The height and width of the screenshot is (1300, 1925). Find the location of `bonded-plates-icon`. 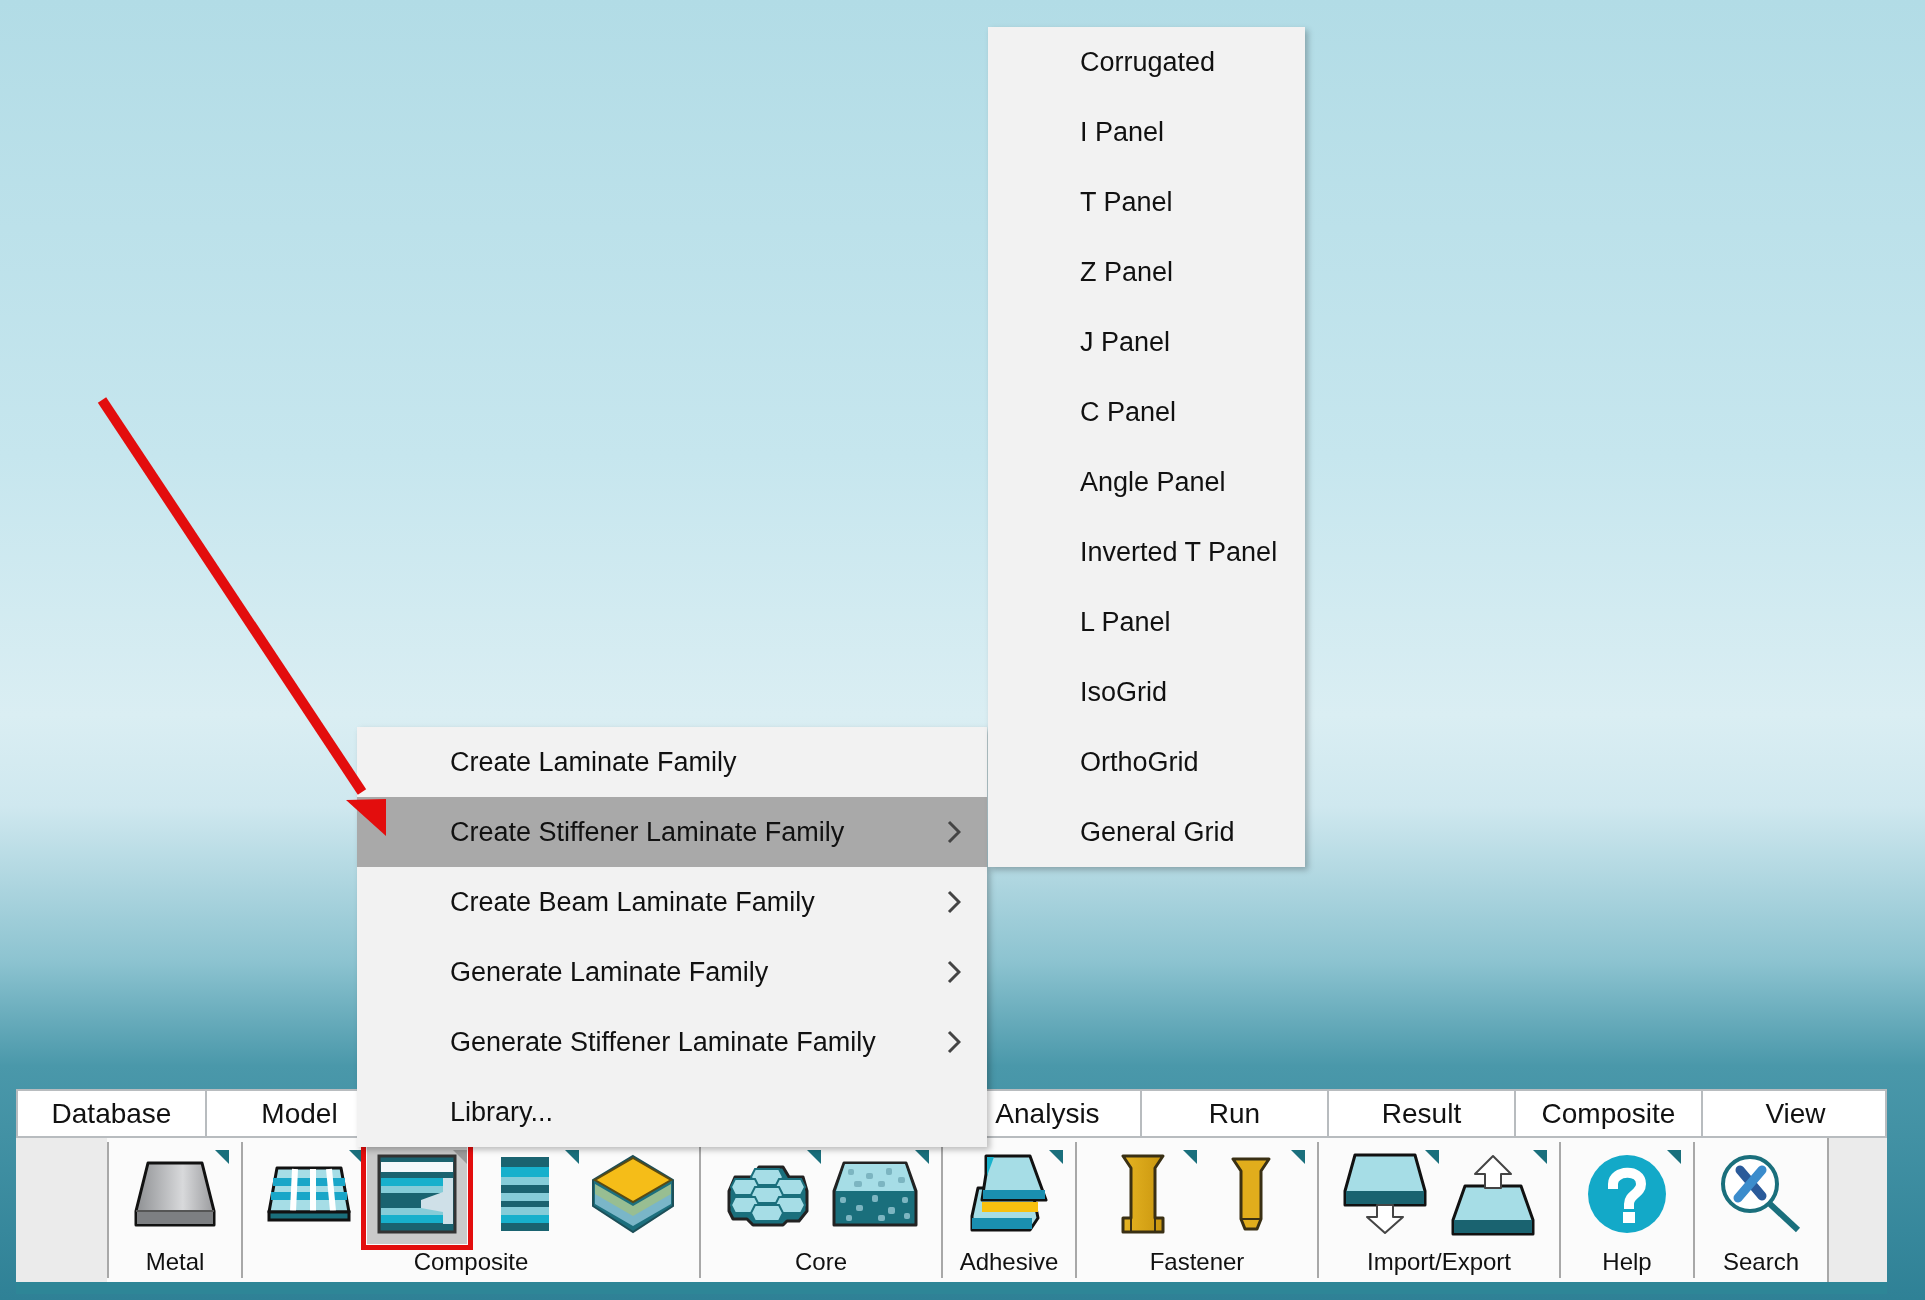

bonded-plates-icon is located at coordinates (1009, 1194).